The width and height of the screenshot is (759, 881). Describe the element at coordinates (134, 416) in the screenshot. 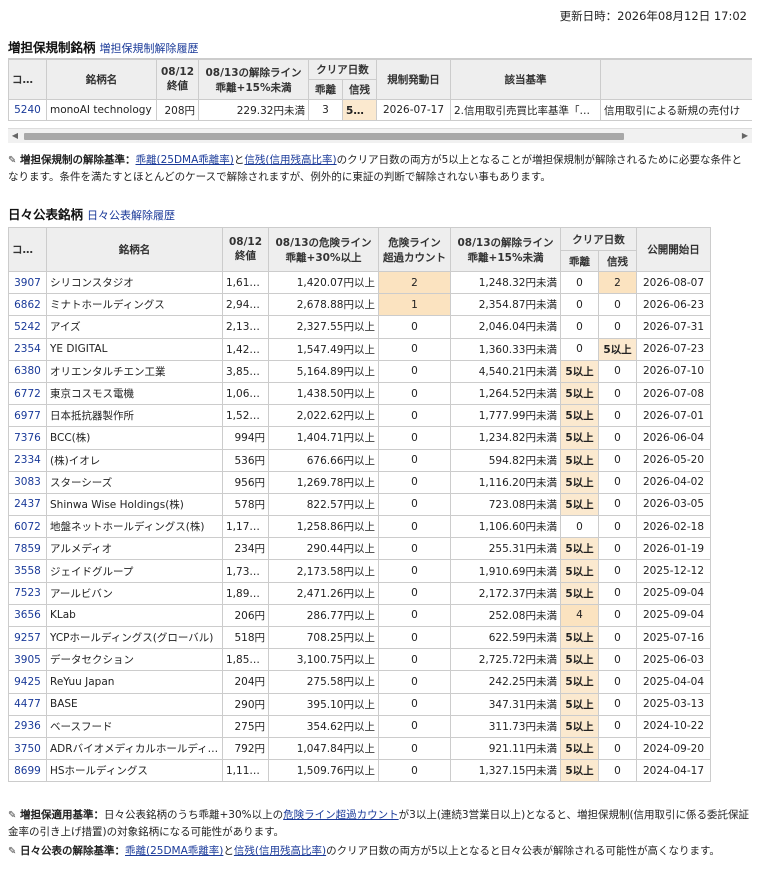

I see `cell-name: 日本抵抗器製作所` at that location.